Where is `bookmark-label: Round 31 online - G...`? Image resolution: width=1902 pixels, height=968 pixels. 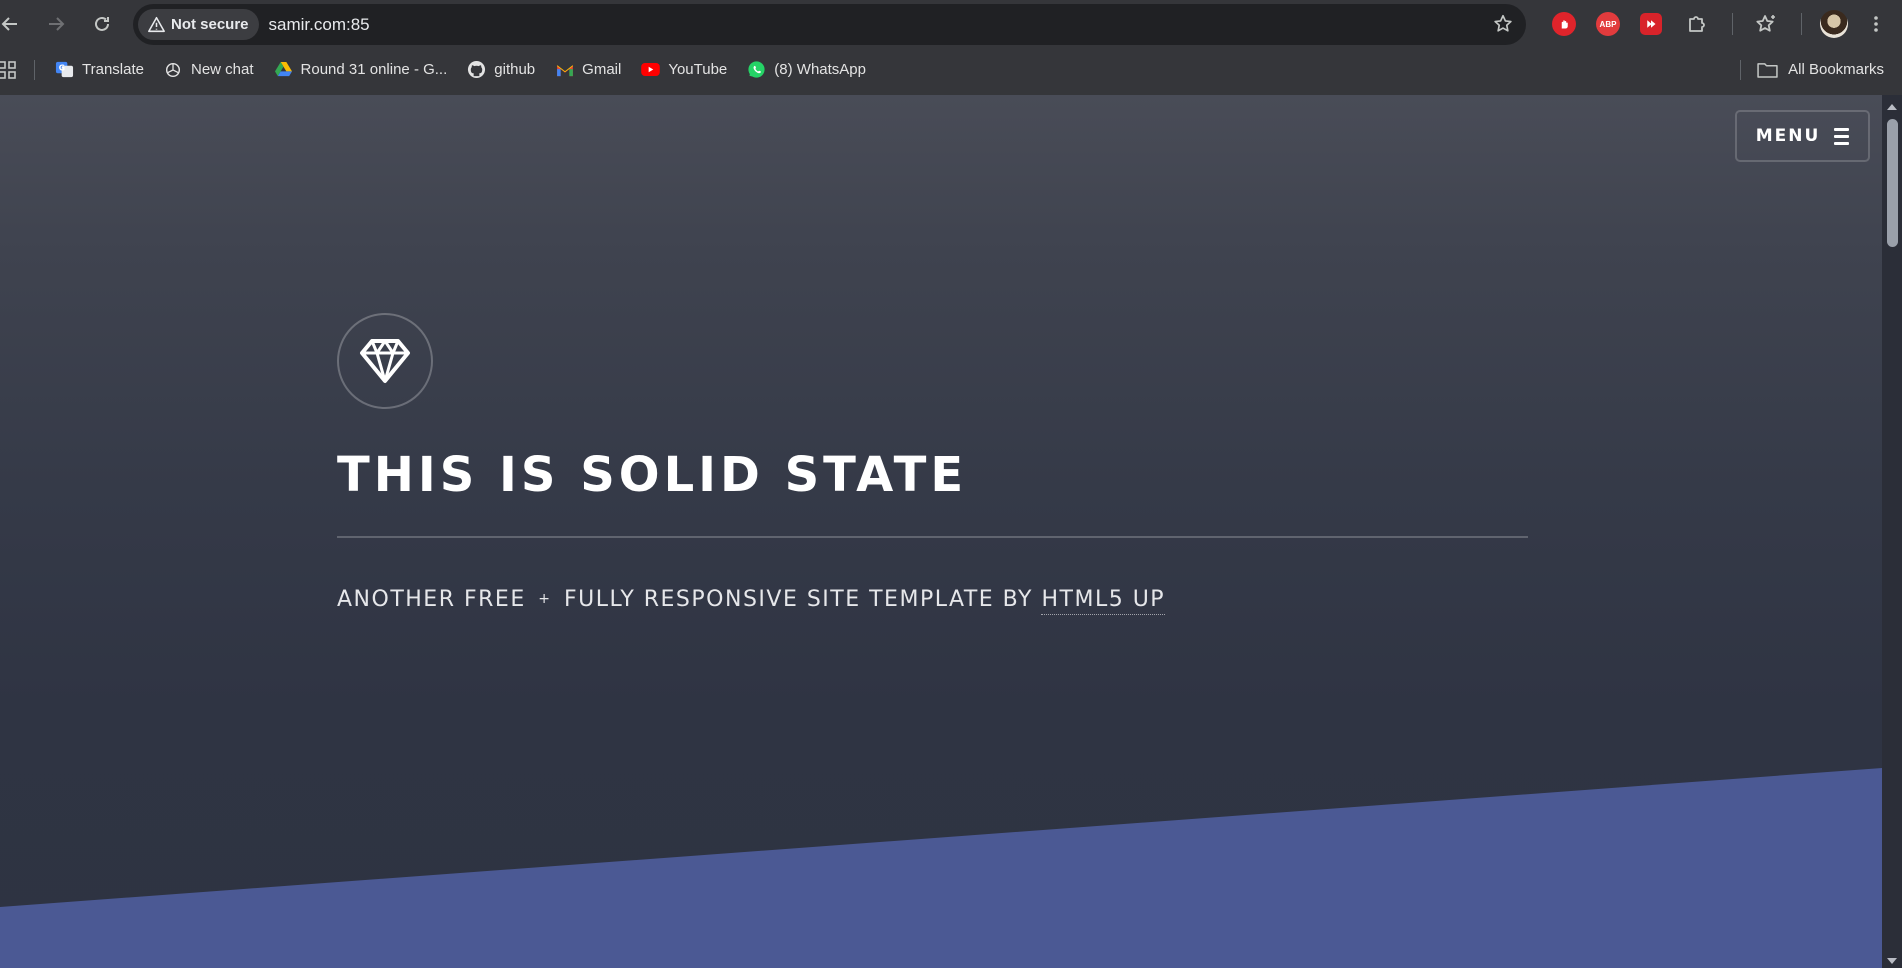 bookmark-label: Round 31 online - G... is located at coordinates (374, 69).